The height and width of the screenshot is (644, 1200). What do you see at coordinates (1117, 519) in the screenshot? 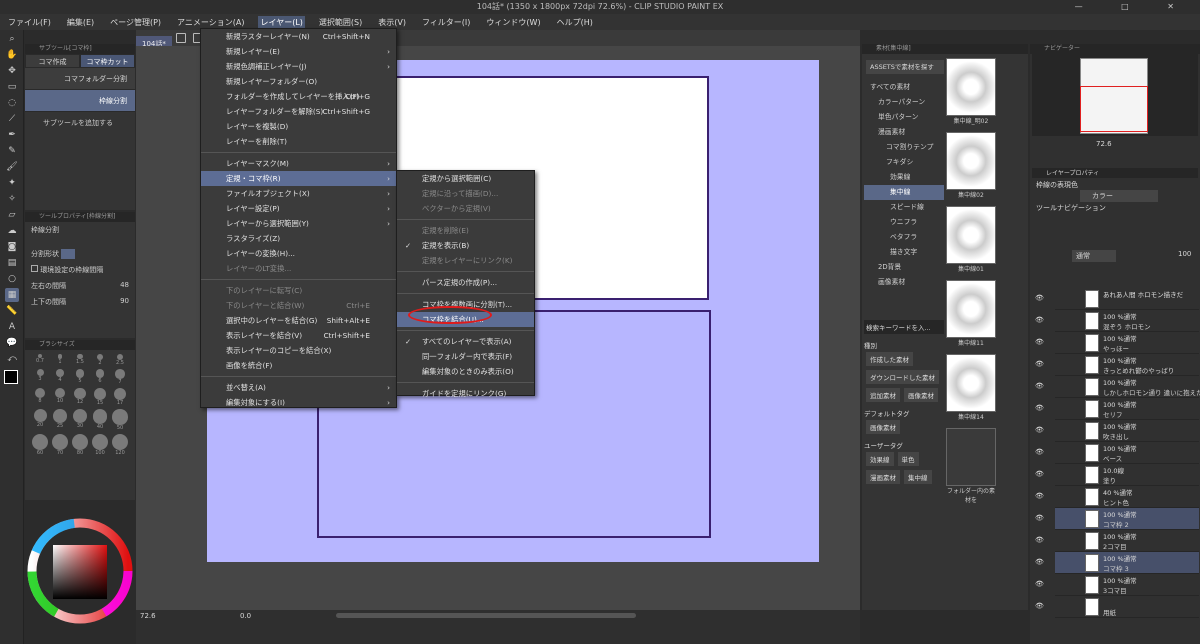
I see `layer-row: 👁 100 %通常 コマ枠 2` at bounding box center [1117, 519].